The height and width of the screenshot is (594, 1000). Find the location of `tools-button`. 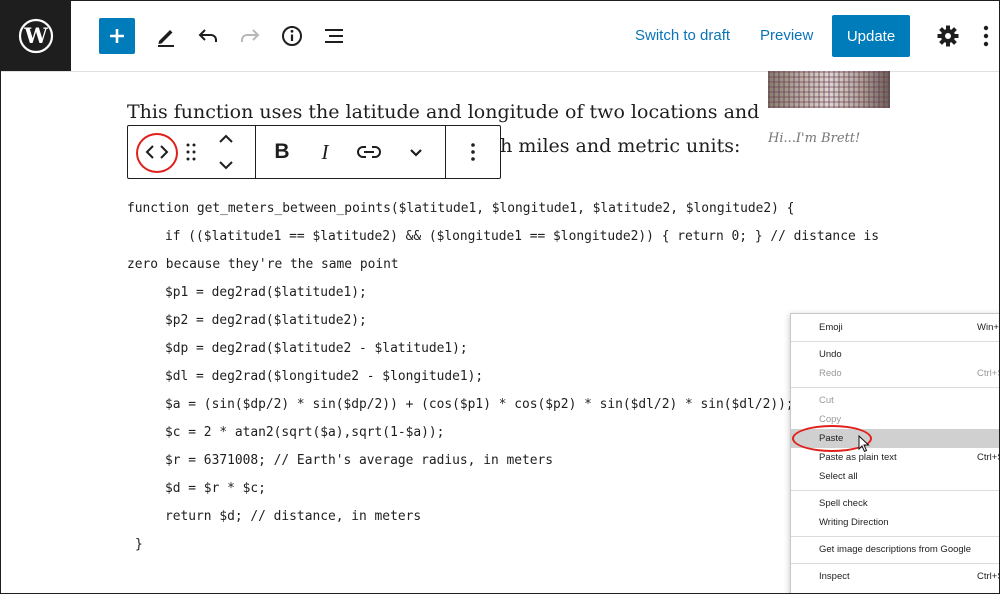

tools-button is located at coordinates (166, 36).